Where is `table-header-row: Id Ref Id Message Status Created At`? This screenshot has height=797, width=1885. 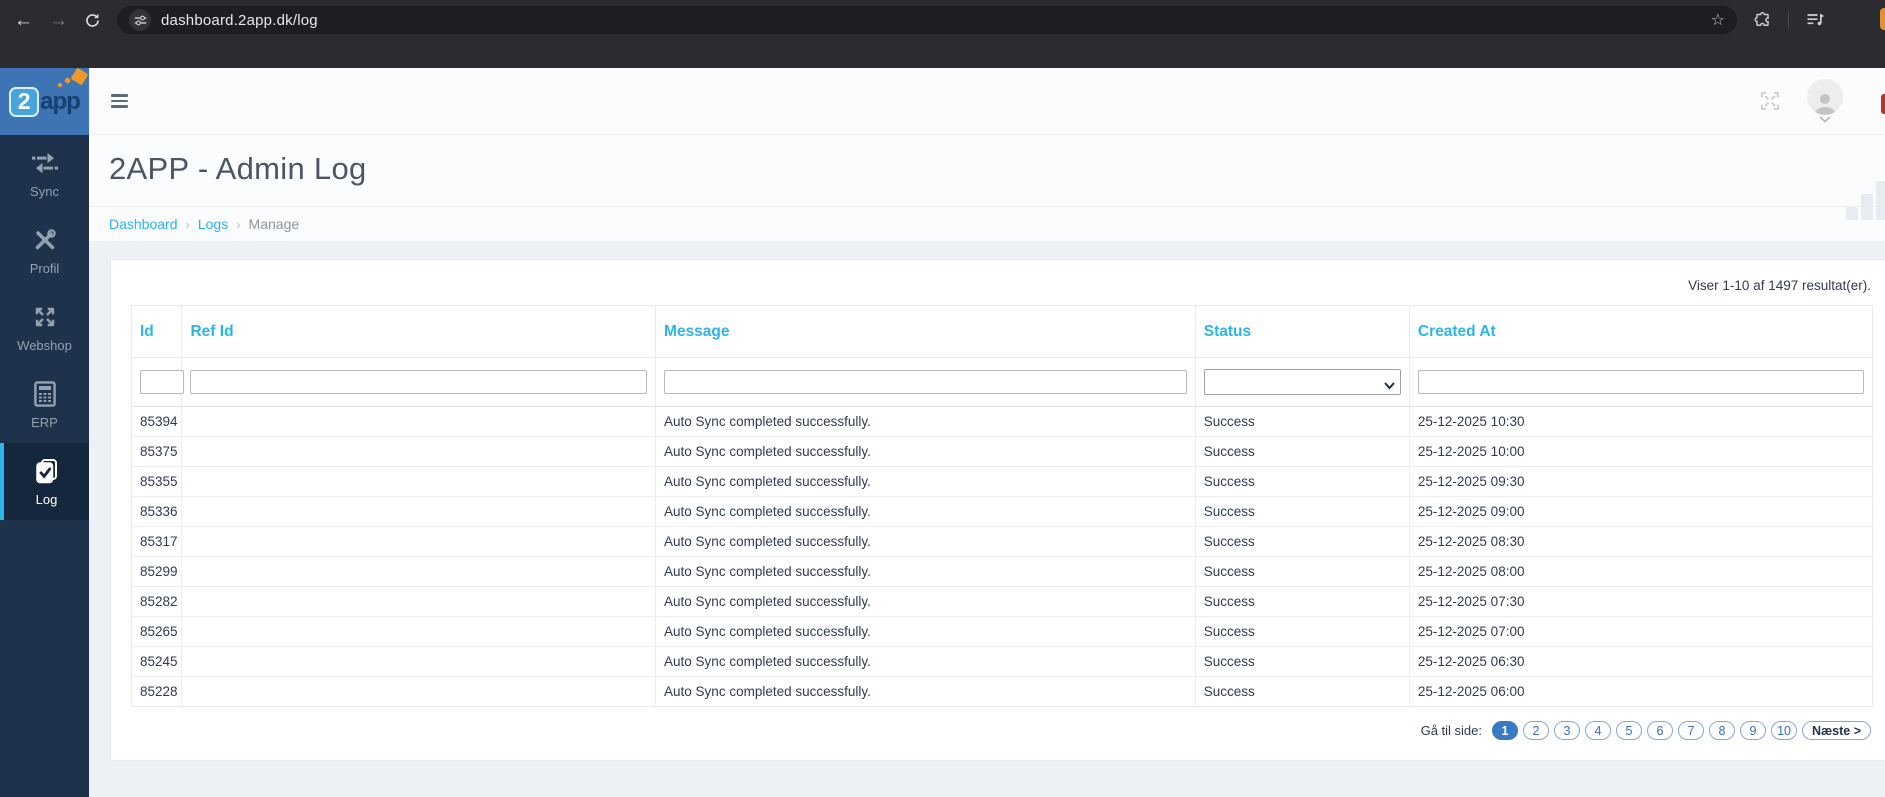 table-header-row: Id Ref Id Message Status Created At is located at coordinates (1002, 331).